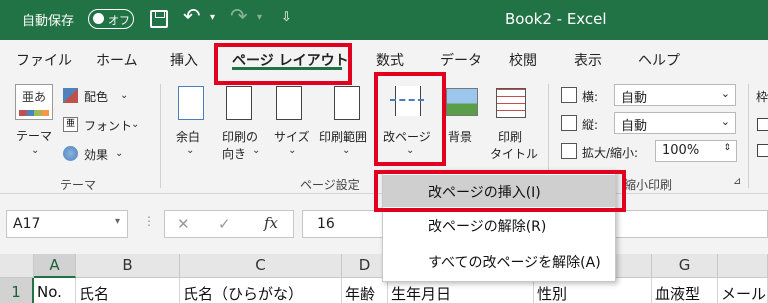  Describe the element at coordinates (224, 224) in the screenshot. I see `enter-icon: ✓` at that location.